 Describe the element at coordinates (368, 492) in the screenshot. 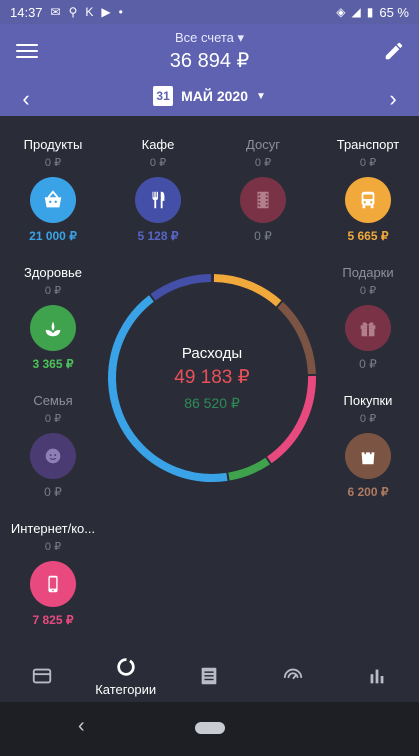

I see `category-spent: 6 200 ₽` at that location.